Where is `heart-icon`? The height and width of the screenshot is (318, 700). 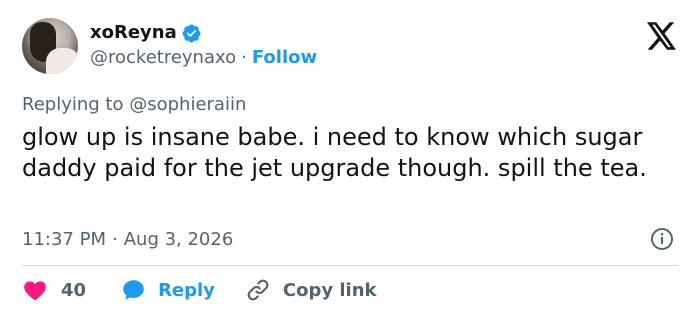
heart-icon is located at coordinates (35, 291).